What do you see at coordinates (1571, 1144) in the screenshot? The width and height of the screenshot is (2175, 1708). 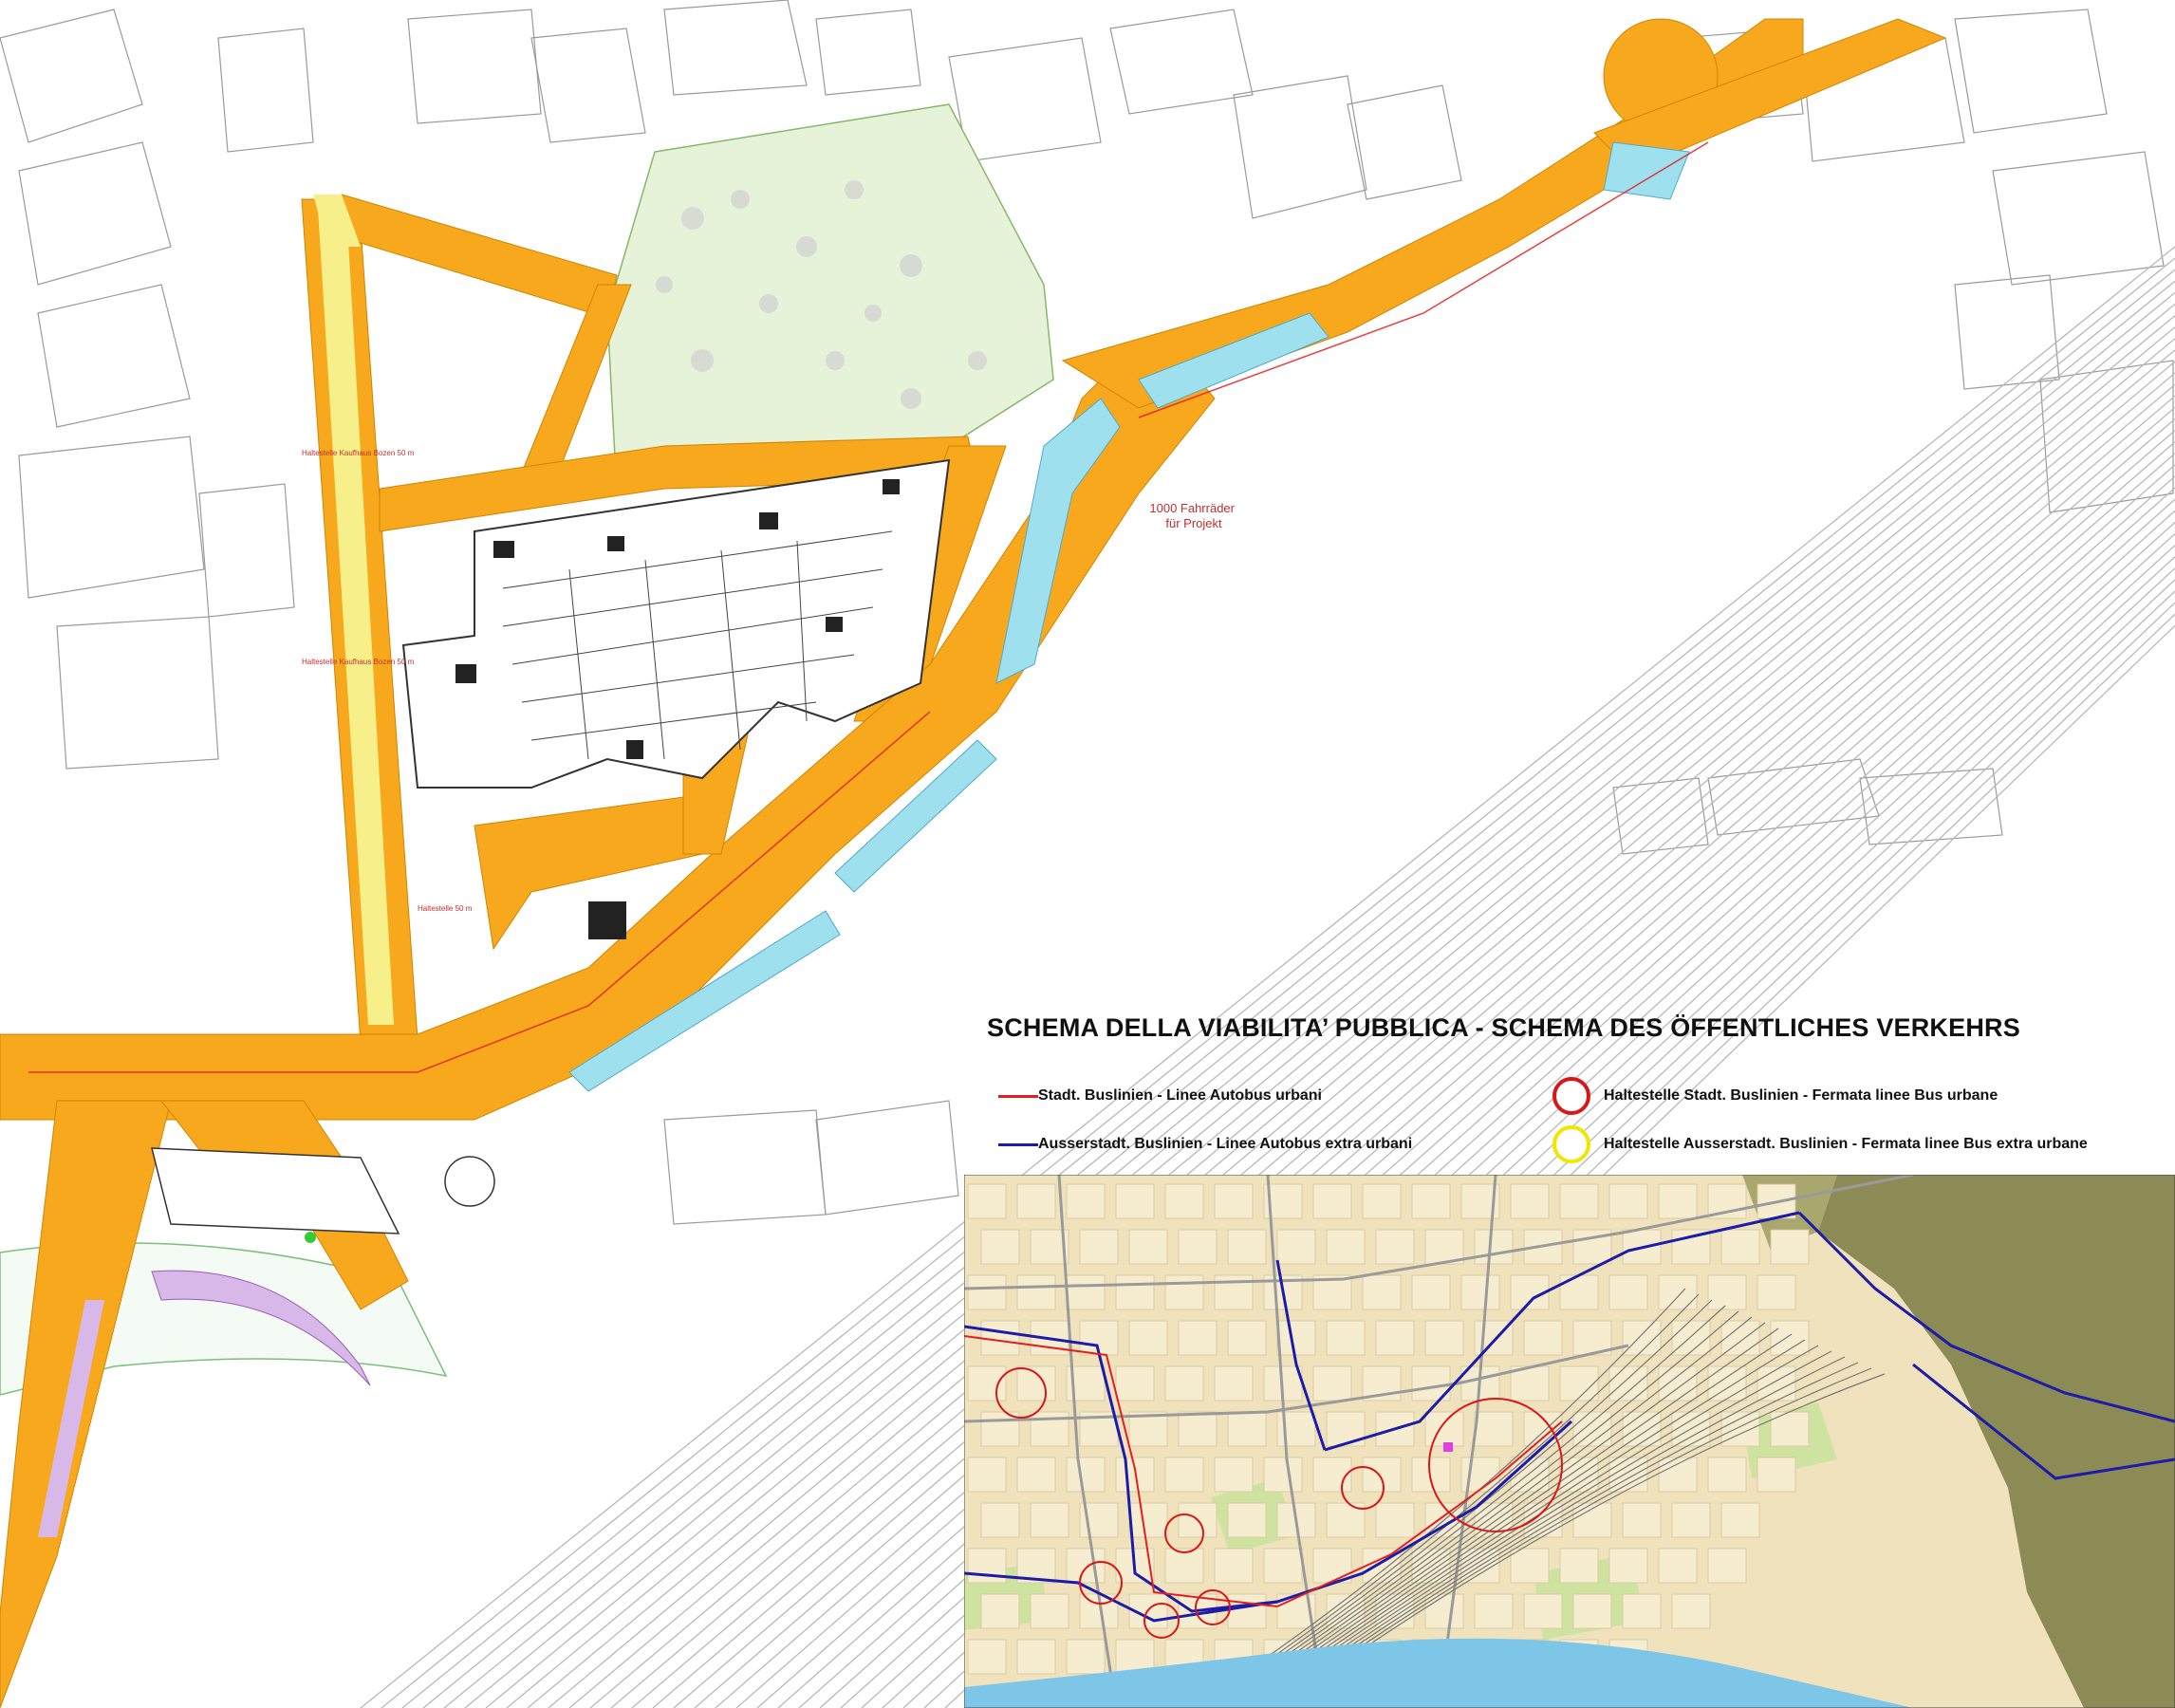 I see `legend-circle-yellow` at bounding box center [1571, 1144].